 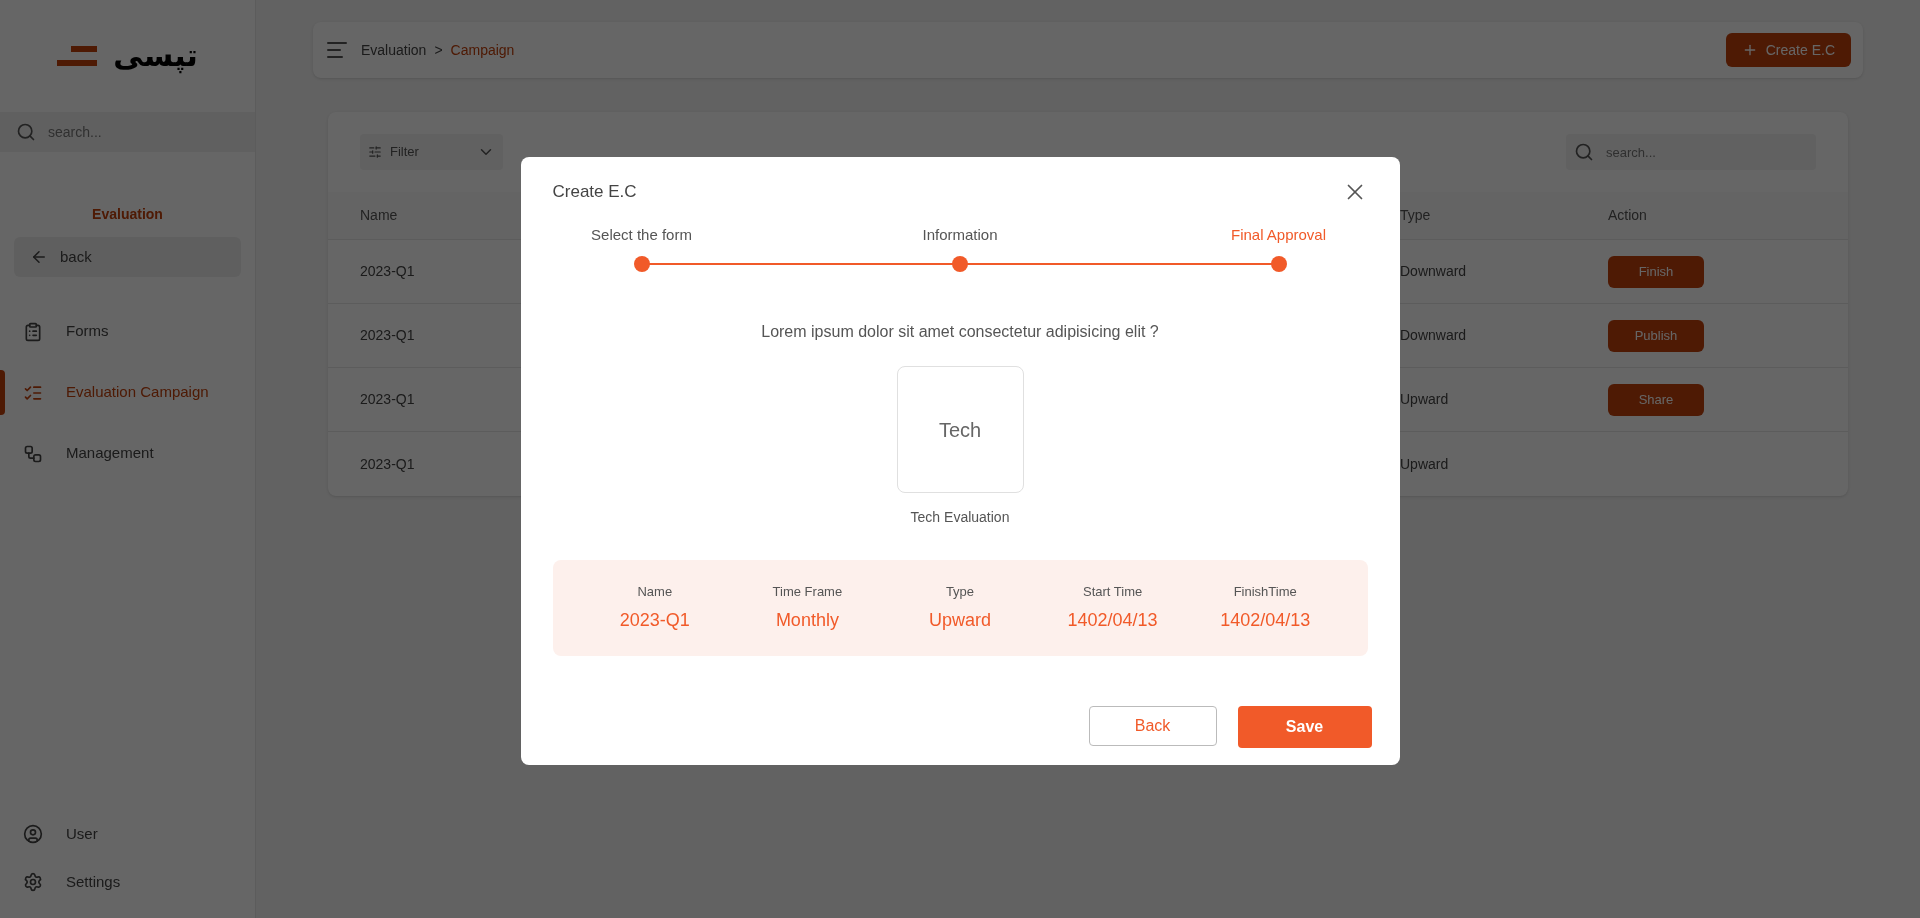 What do you see at coordinates (375, 152) in the screenshot?
I see `sliders-icon` at bounding box center [375, 152].